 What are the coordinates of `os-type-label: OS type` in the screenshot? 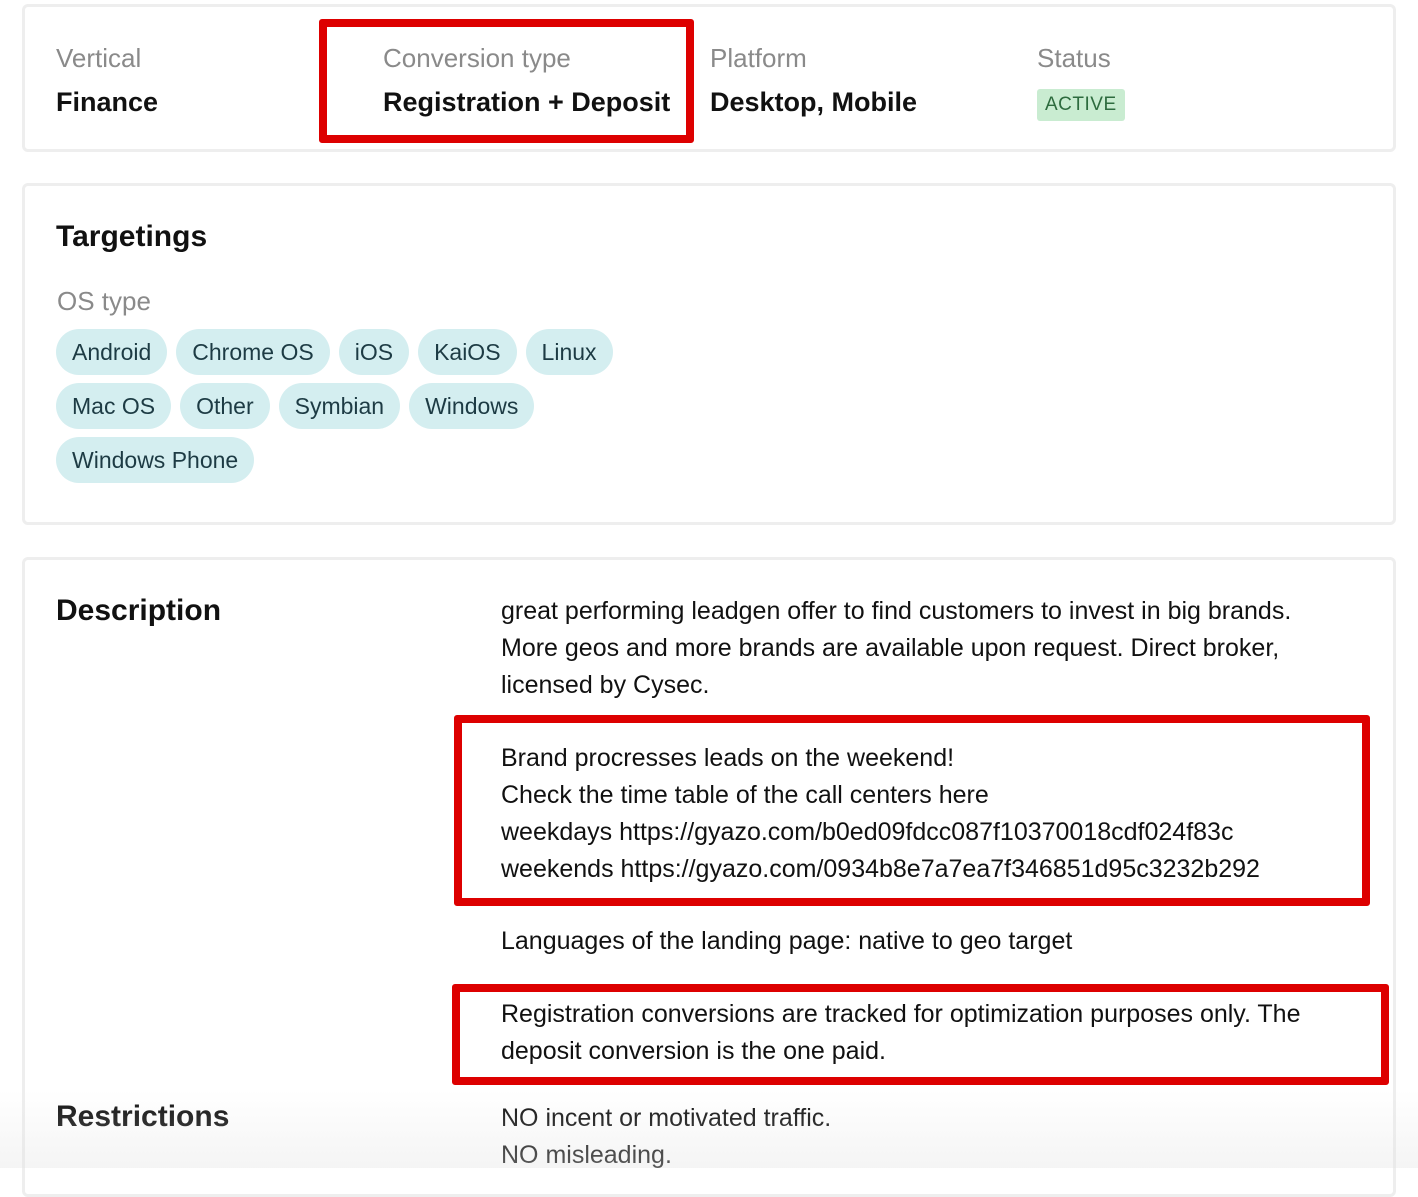 It's located at (104, 301).